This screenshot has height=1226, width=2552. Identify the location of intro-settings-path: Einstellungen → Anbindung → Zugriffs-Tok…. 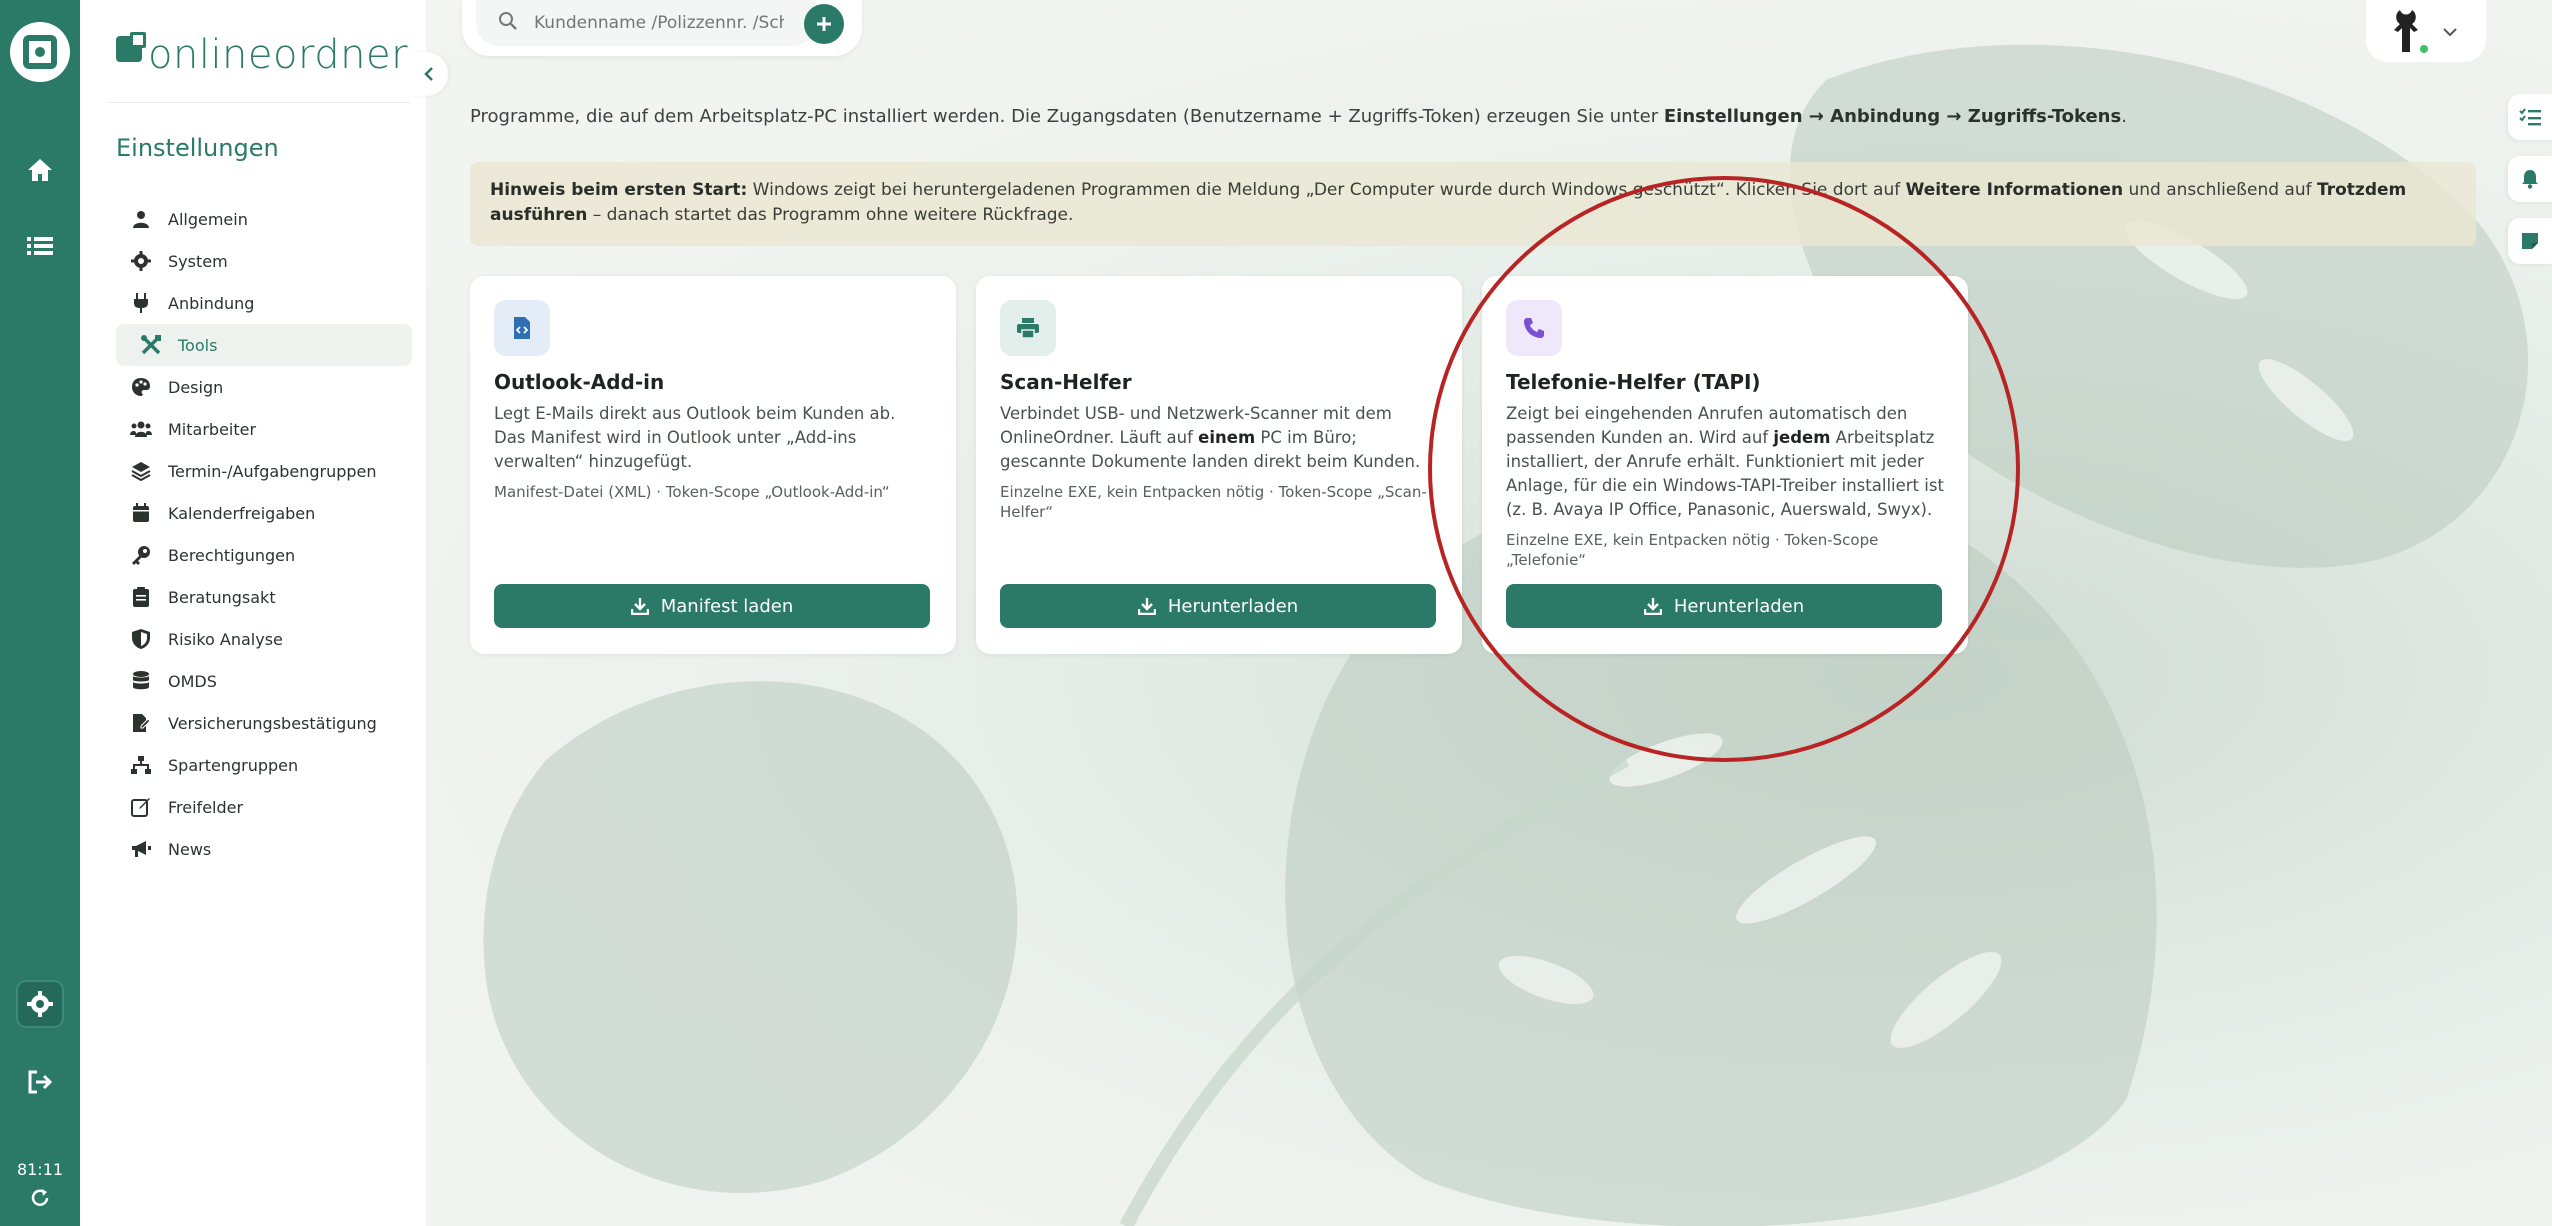
(1892, 116).